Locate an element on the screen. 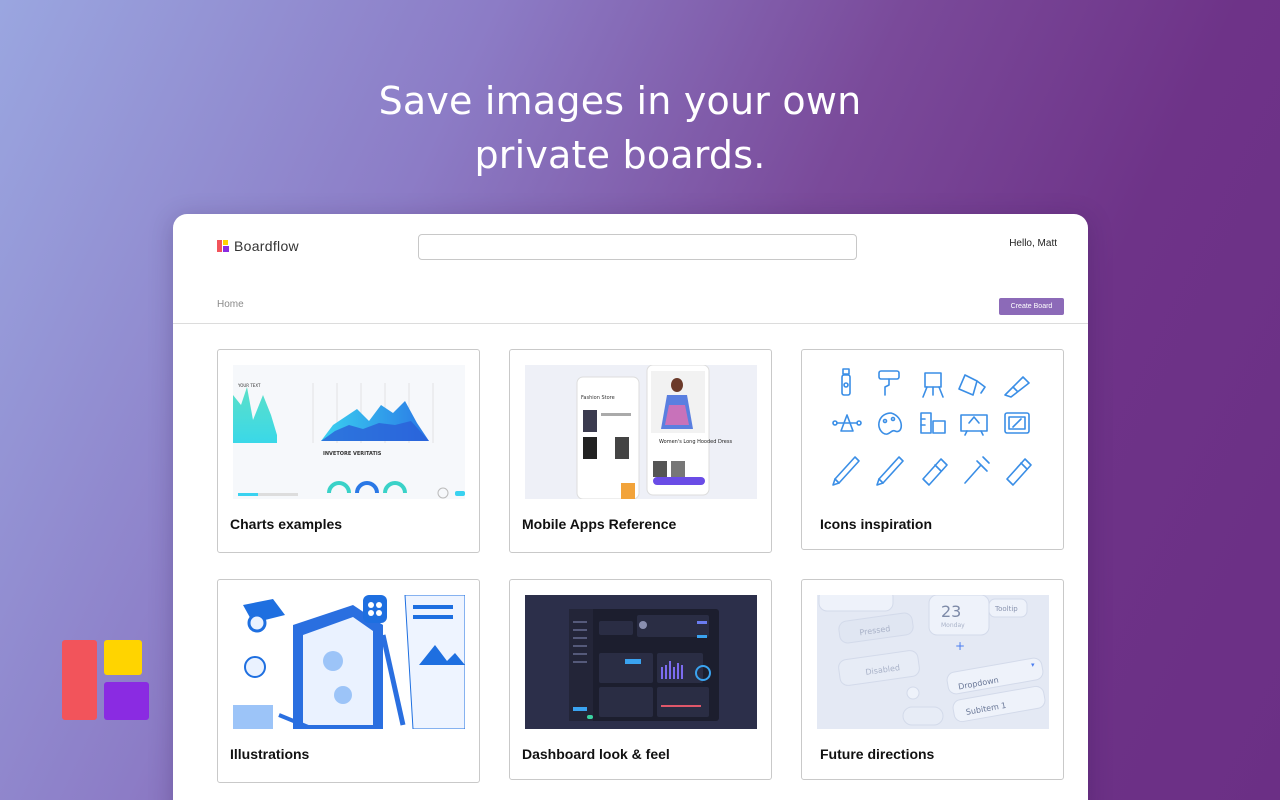 The height and width of the screenshot is (800, 1280). brand: Boardflow is located at coordinates (258, 246).